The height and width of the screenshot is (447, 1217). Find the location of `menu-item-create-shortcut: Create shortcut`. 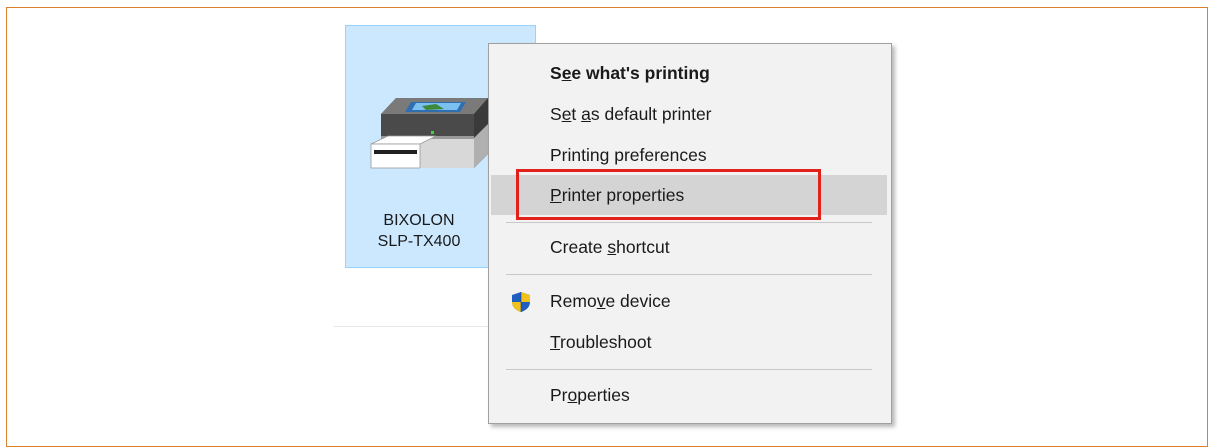

menu-item-create-shortcut: Create shortcut is located at coordinates (689, 247).